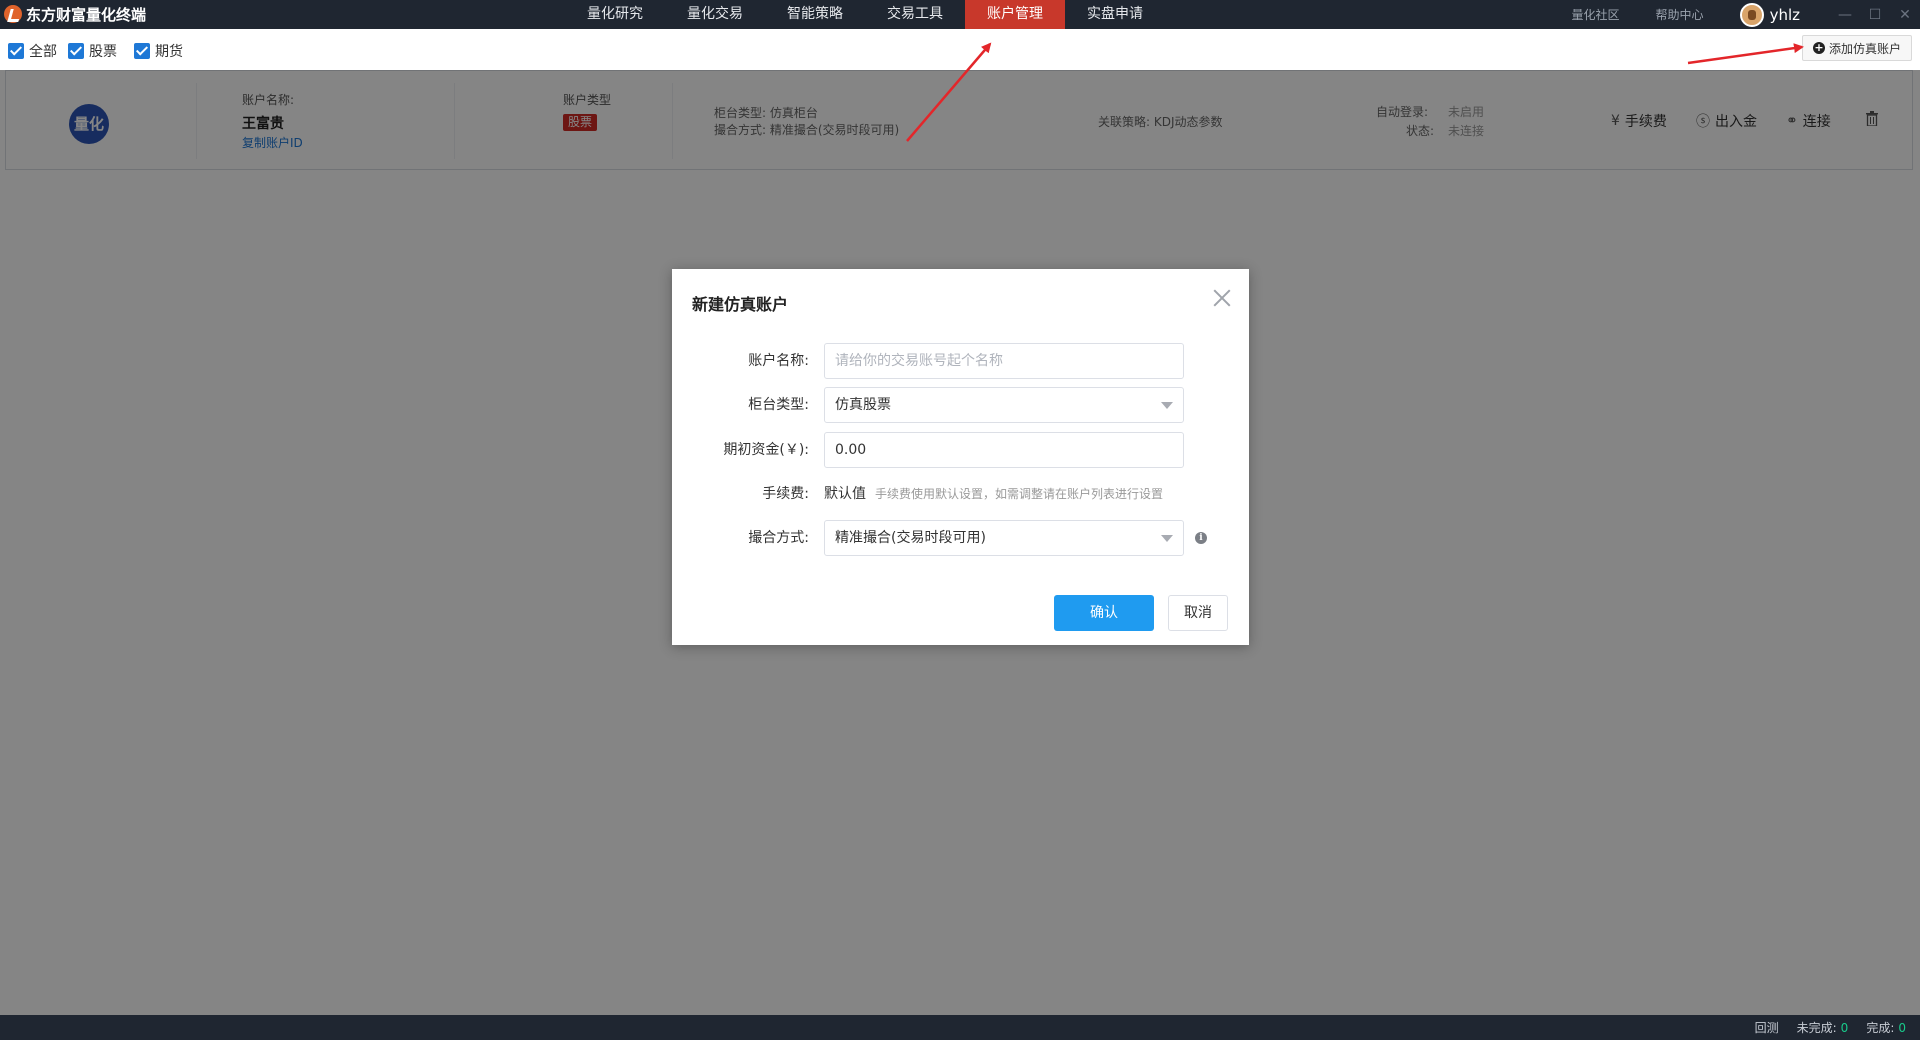 The height and width of the screenshot is (1040, 1920). What do you see at coordinates (1004, 361) in the screenshot?
I see `account-name-input: 请给你的交易账号起个名称` at bounding box center [1004, 361].